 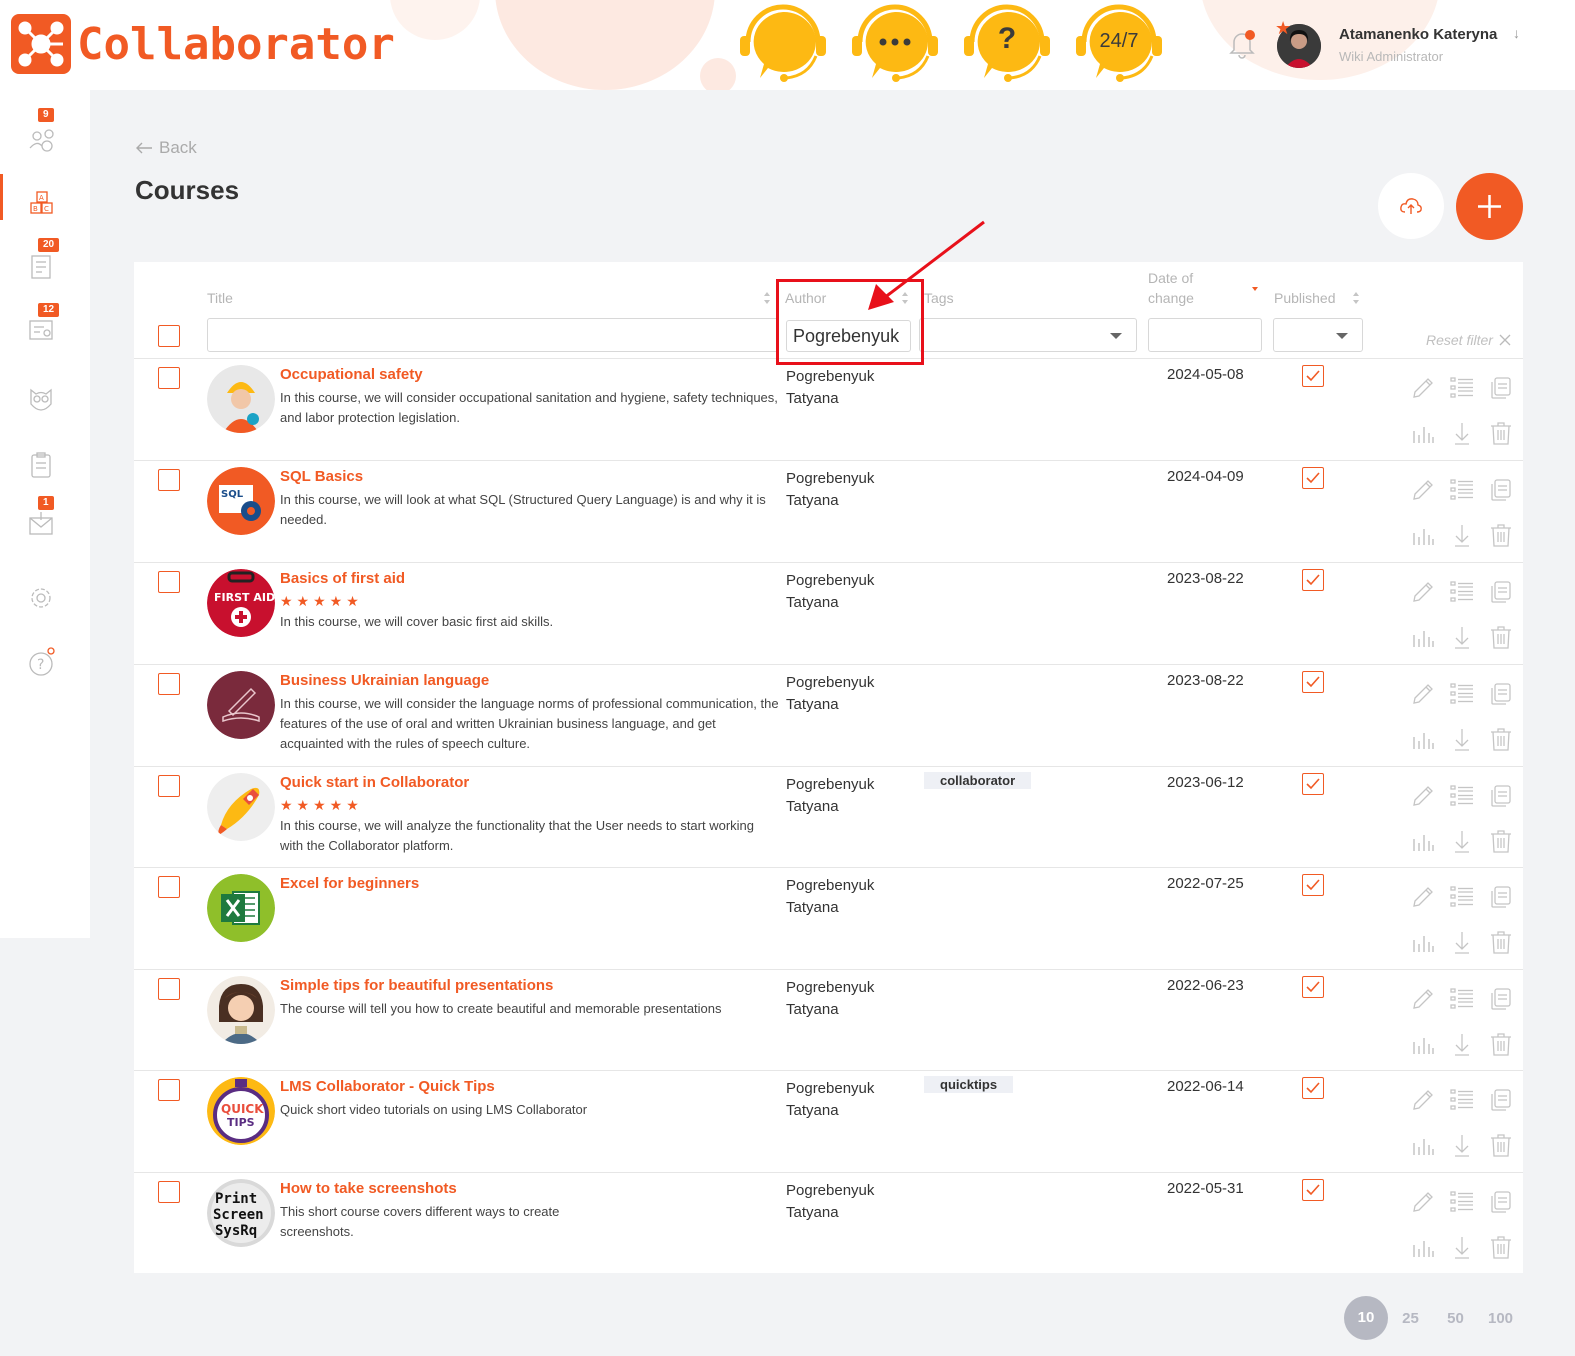 What do you see at coordinates (1410, 1318) in the screenshot?
I see `page-size-25: 25` at bounding box center [1410, 1318].